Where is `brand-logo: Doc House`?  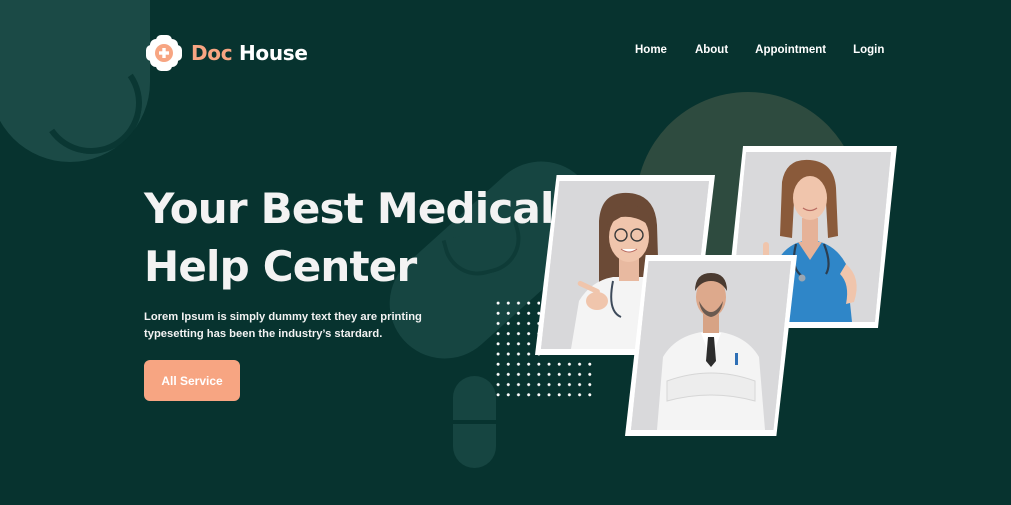 brand-logo: Doc House is located at coordinates (226, 53).